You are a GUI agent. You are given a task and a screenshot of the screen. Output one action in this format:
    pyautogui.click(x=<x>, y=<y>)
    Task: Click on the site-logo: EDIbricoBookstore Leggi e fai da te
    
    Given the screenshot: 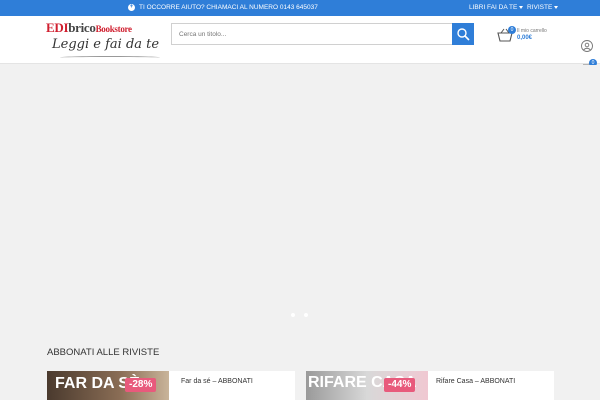 What is the action you would take?
    pyautogui.click(x=106, y=41)
    